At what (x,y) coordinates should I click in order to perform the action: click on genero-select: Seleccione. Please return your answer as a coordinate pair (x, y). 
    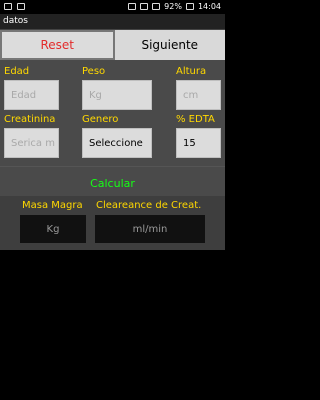
    Looking at the image, I should click on (117, 143).